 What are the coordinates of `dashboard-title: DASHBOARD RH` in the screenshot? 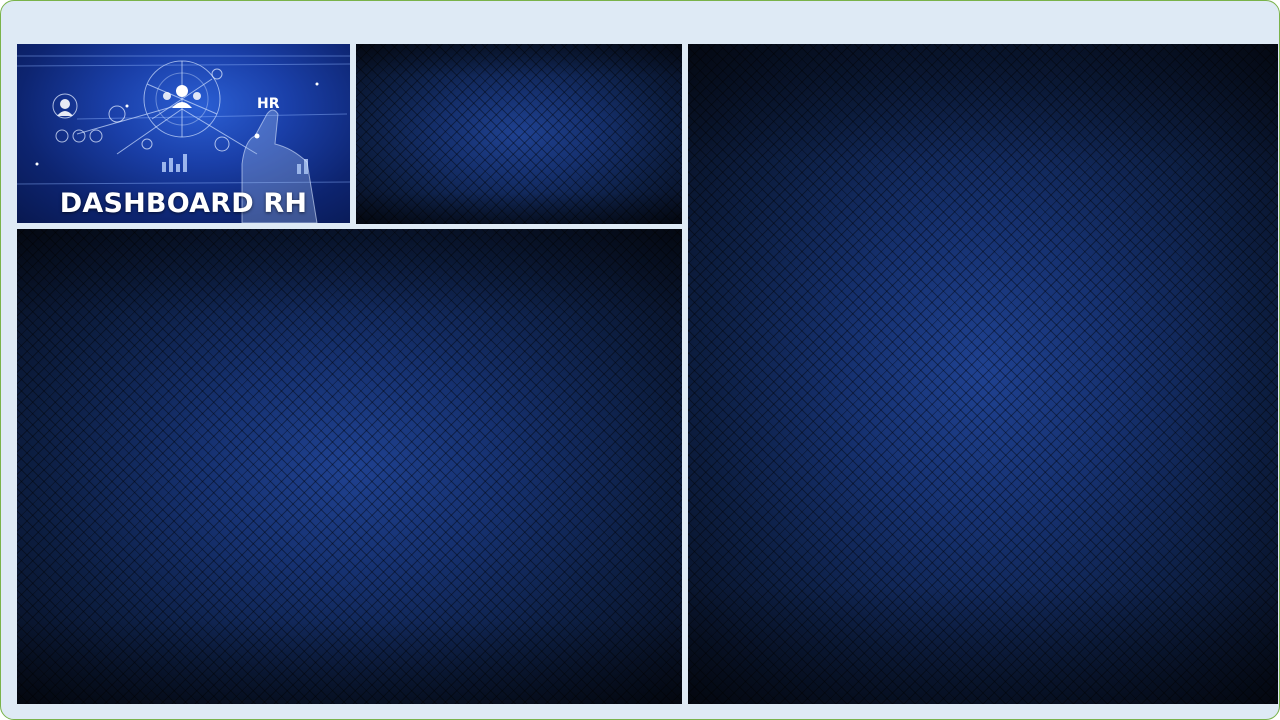 It's located at (183, 203).